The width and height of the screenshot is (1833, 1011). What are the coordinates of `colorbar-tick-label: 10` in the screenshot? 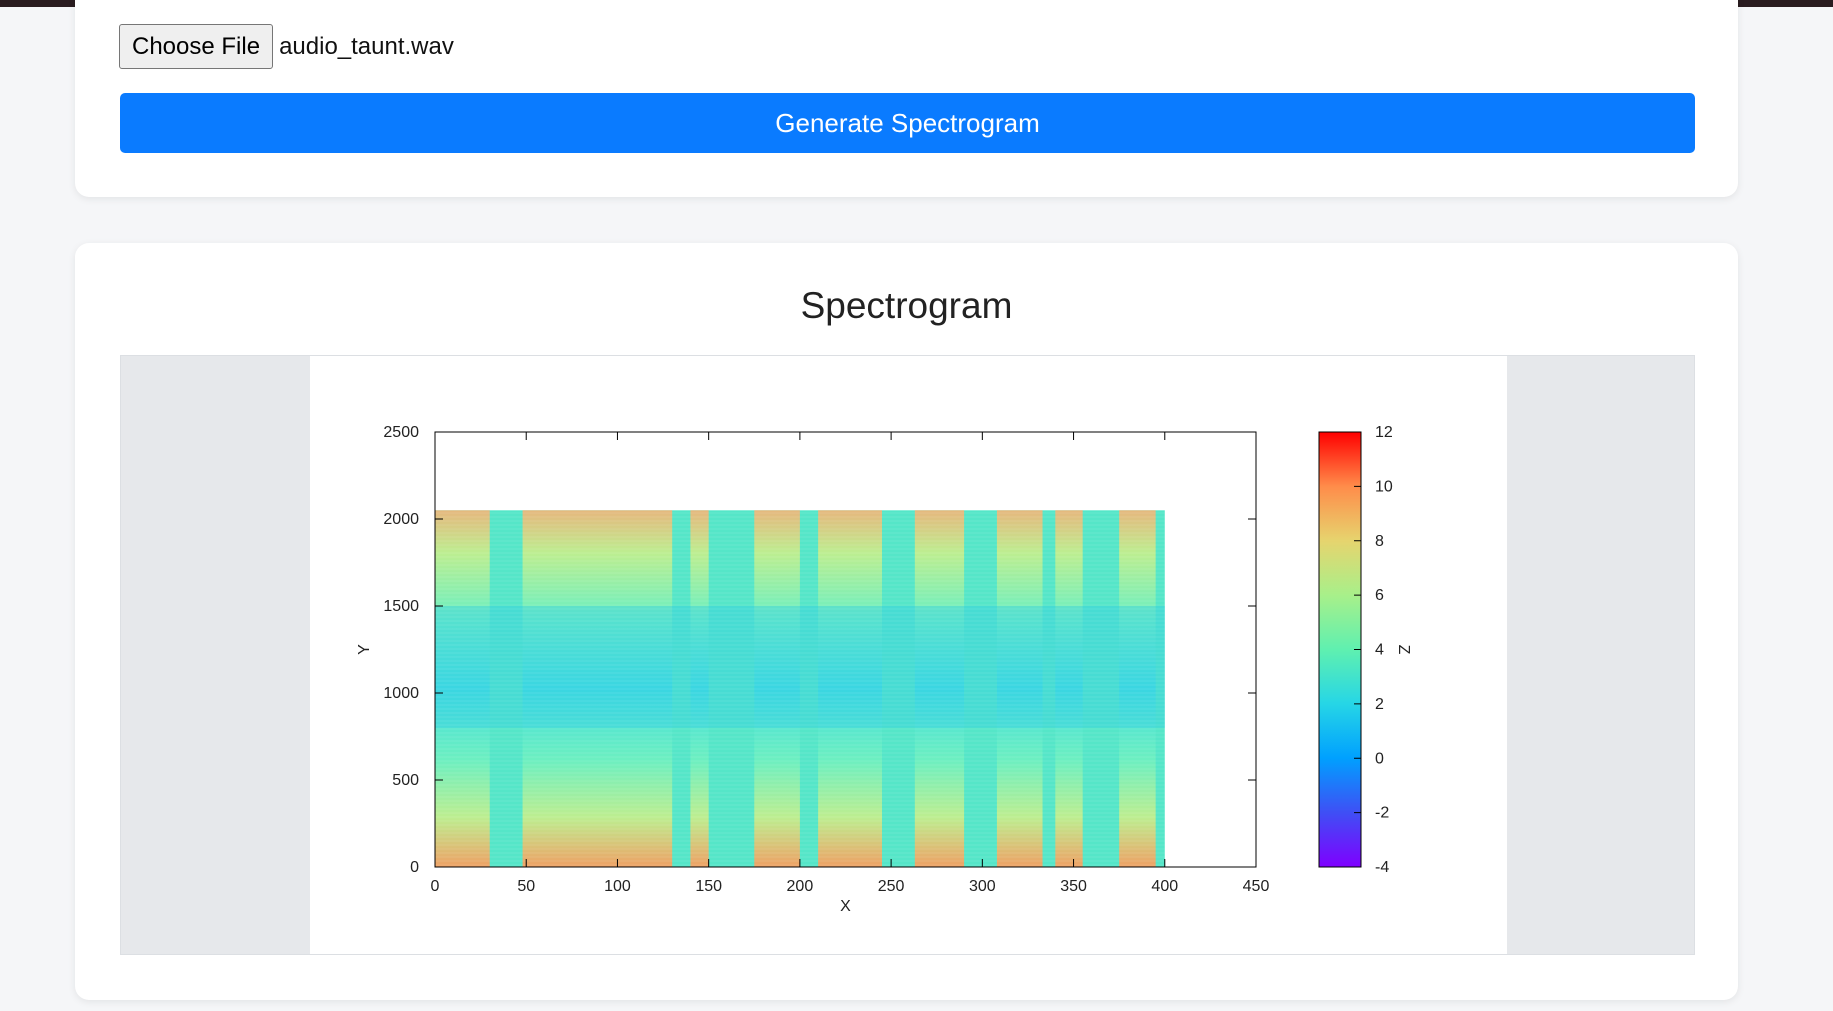 It's located at (1384, 486).